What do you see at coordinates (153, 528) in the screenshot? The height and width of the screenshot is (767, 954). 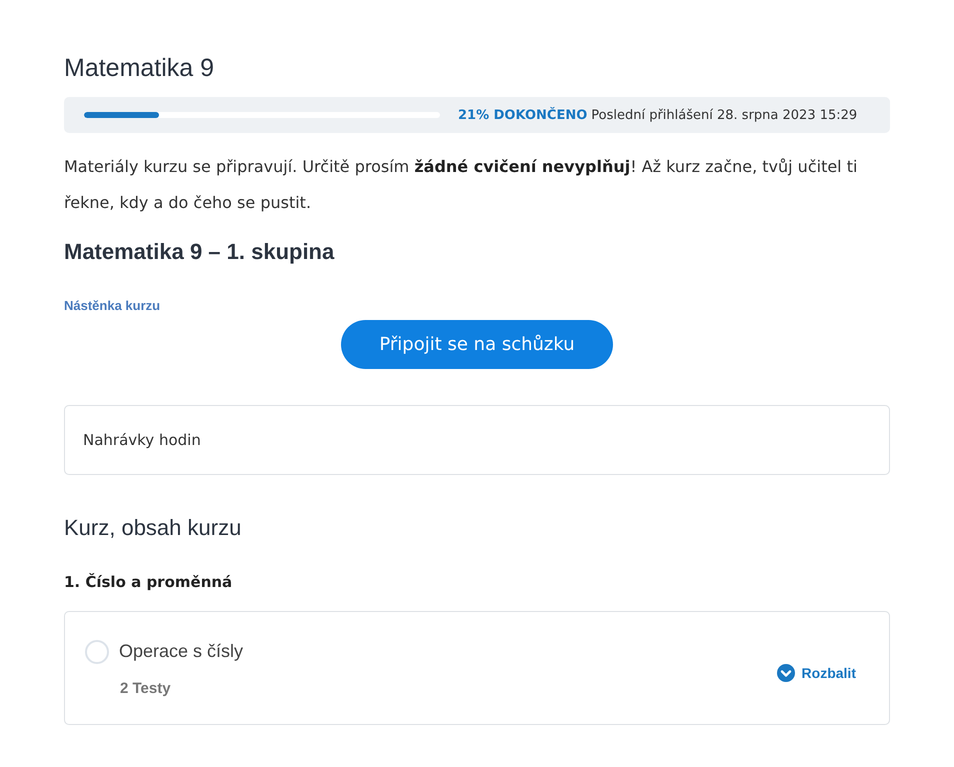 I see `content-title: Kurz, obsah kurzu` at bounding box center [153, 528].